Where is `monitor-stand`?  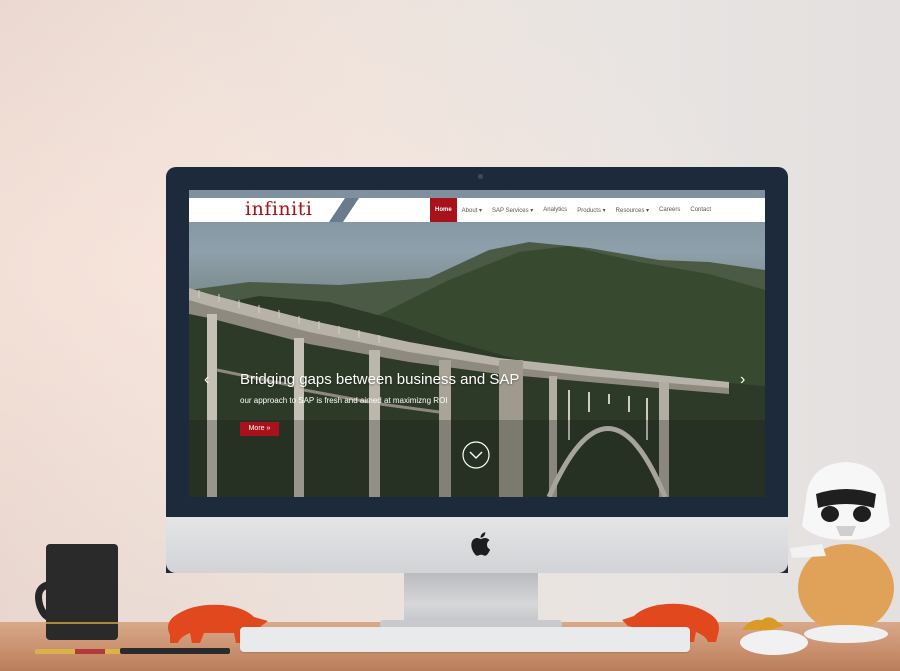 monitor-stand is located at coordinates (471, 599).